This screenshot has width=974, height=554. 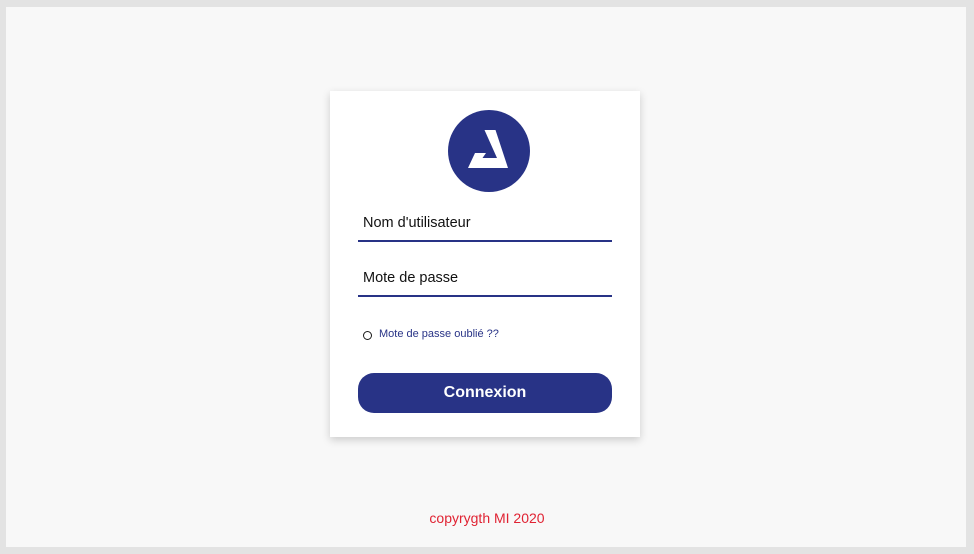 I want to click on forgot-password-link: Mote de passe oublié ??, so click(x=431, y=334).